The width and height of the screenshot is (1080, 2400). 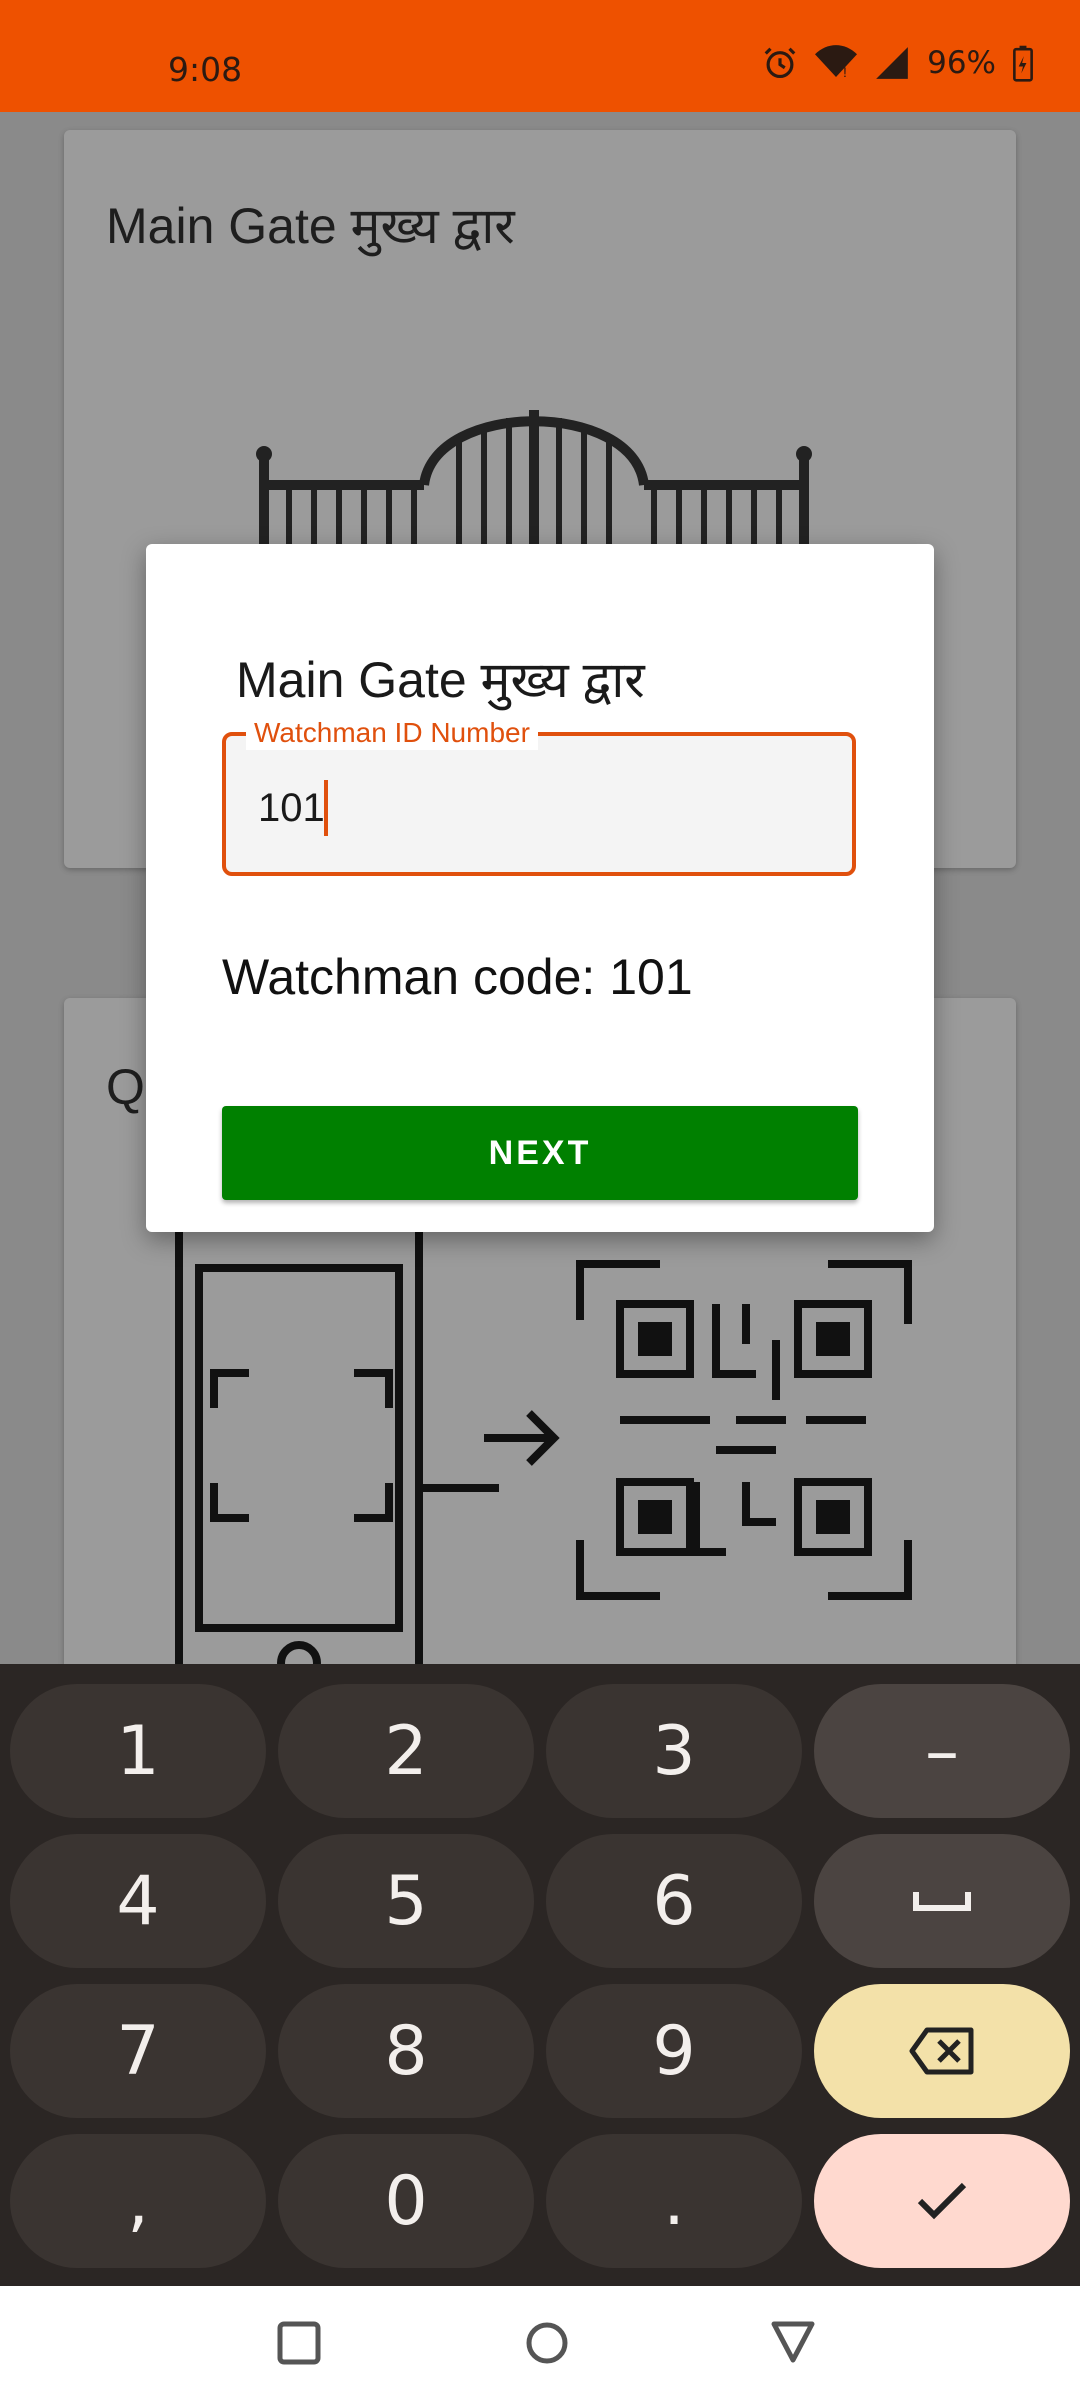 What do you see at coordinates (337, 1456) in the screenshot?
I see `phone-scan-icon` at bounding box center [337, 1456].